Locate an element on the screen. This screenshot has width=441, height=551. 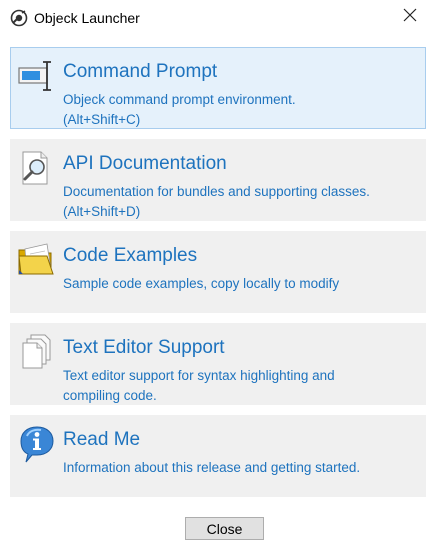
window-title: Objeck Launcher is located at coordinates (87, 18).